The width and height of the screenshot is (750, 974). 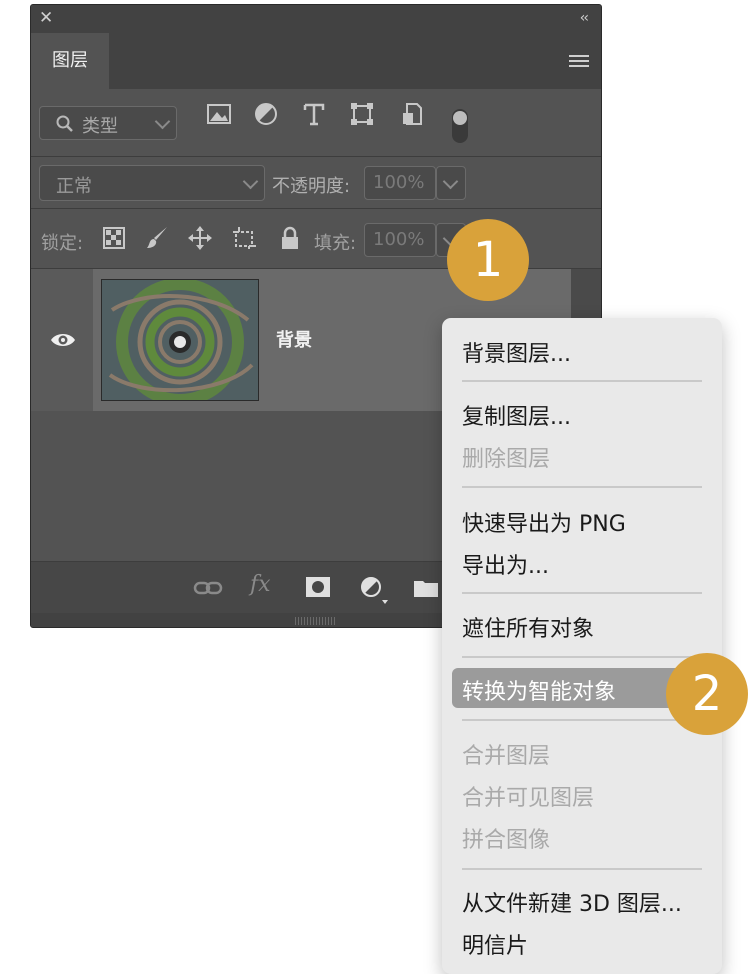 I want to click on eye-icon, so click(x=63, y=340).